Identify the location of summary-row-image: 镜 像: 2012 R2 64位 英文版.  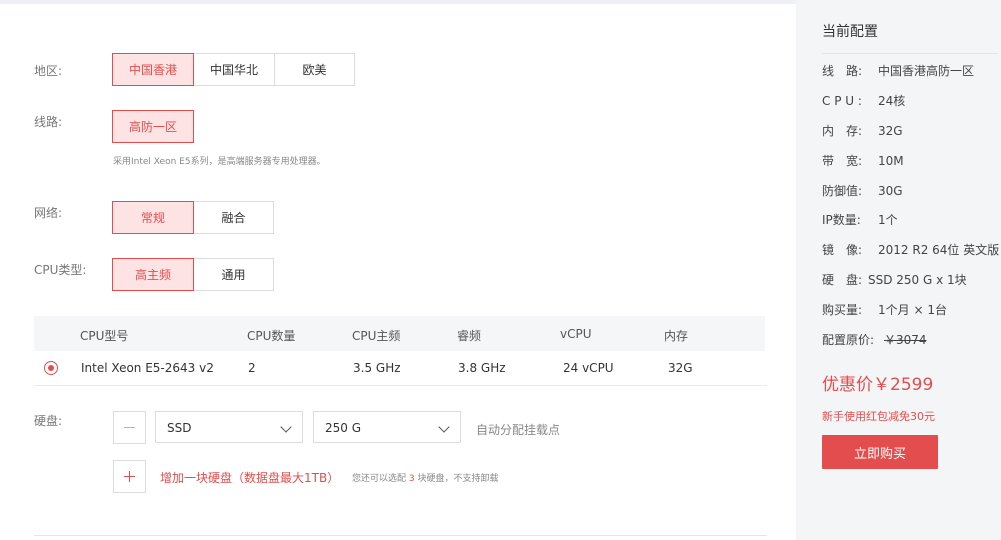
(910, 249).